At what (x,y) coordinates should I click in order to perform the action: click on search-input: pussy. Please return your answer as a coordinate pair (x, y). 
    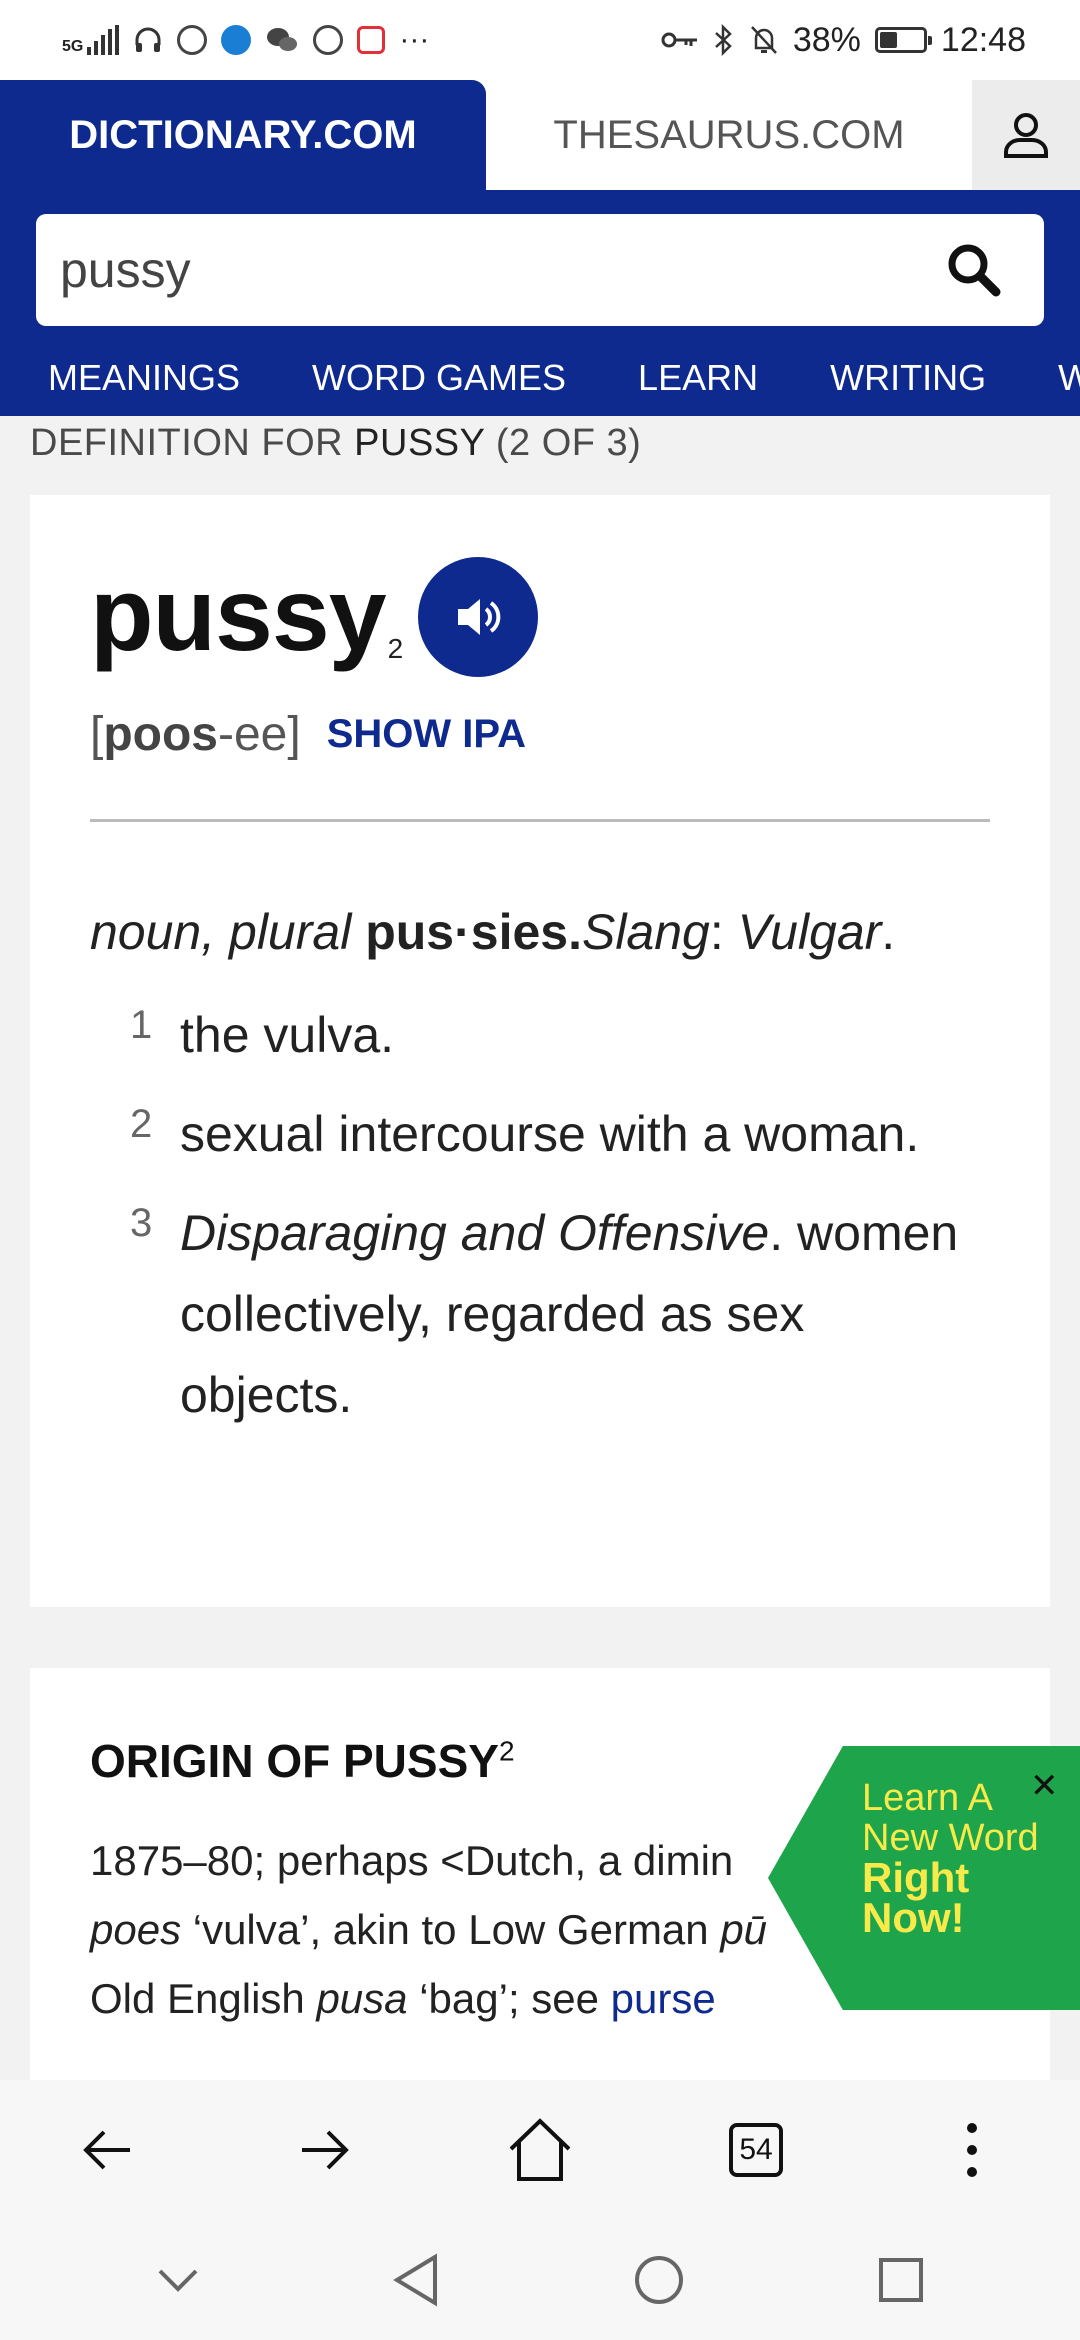
    Looking at the image, I should click on (125, 270).